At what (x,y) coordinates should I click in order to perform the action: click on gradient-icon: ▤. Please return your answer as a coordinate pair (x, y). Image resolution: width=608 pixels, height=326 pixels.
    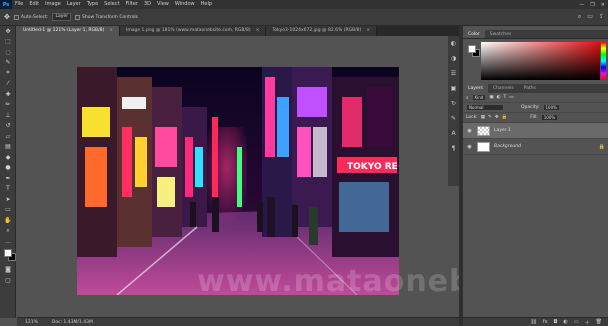
    Looking at the image, I should click on (8, 147).